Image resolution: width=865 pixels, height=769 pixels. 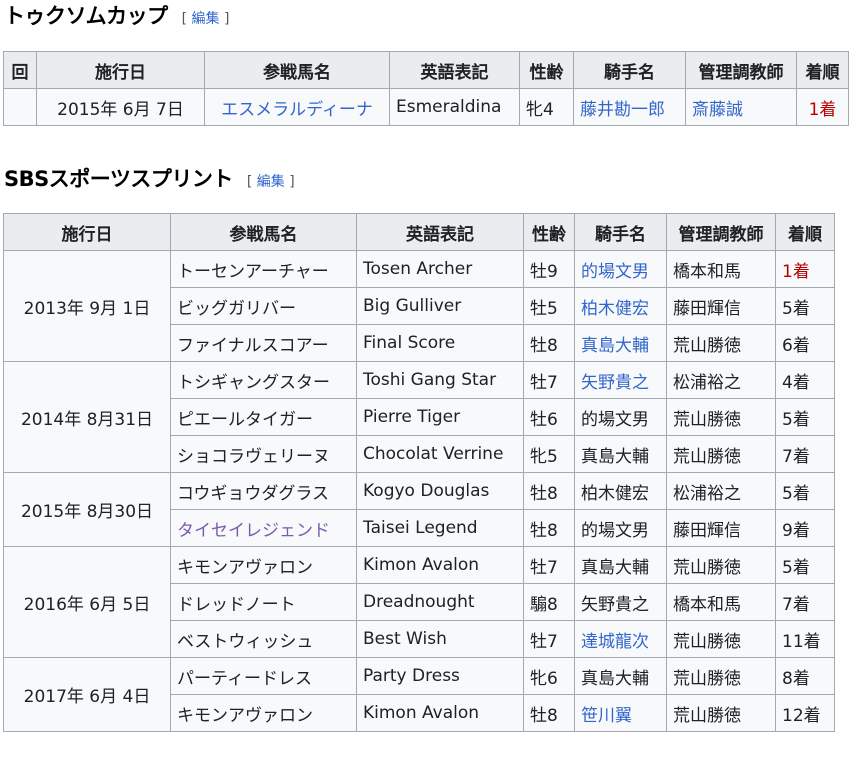 I want to click on cell-sex-age: 牡5, so click(x=549, y=306).